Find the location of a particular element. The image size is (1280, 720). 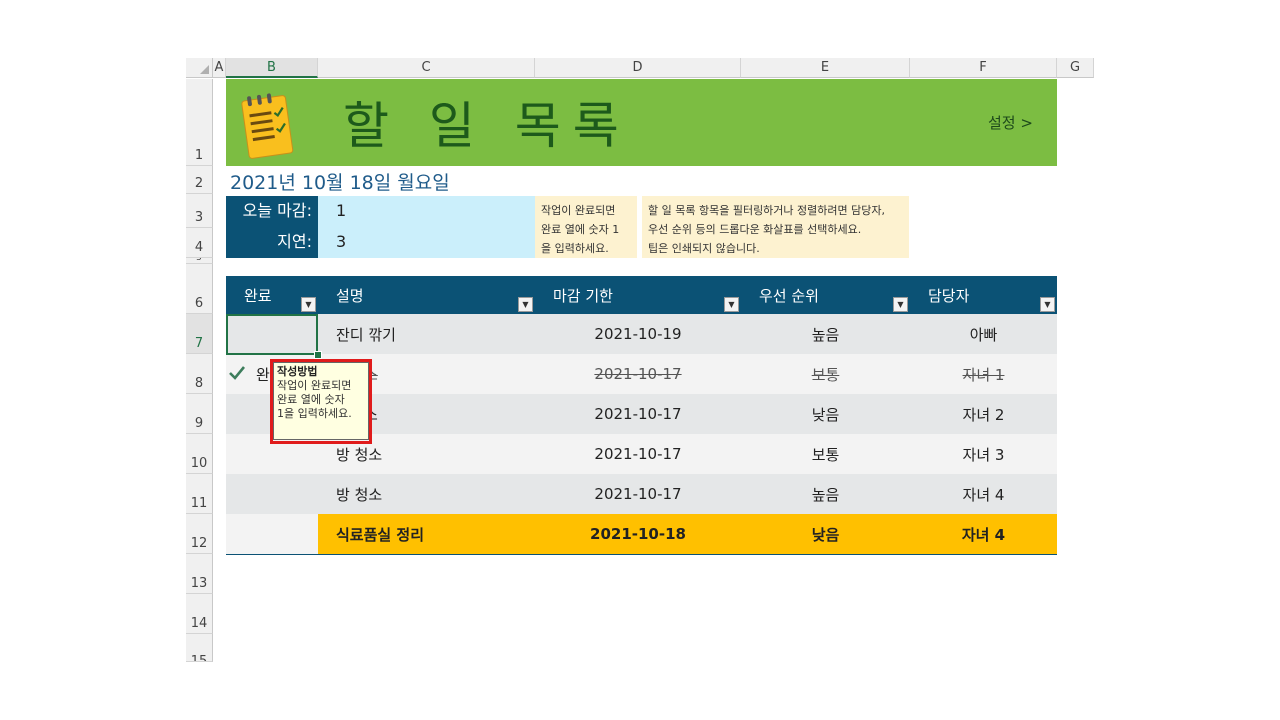

current-date: 2021년 10월 18일 월요일 is located at coordinates (340, 183).